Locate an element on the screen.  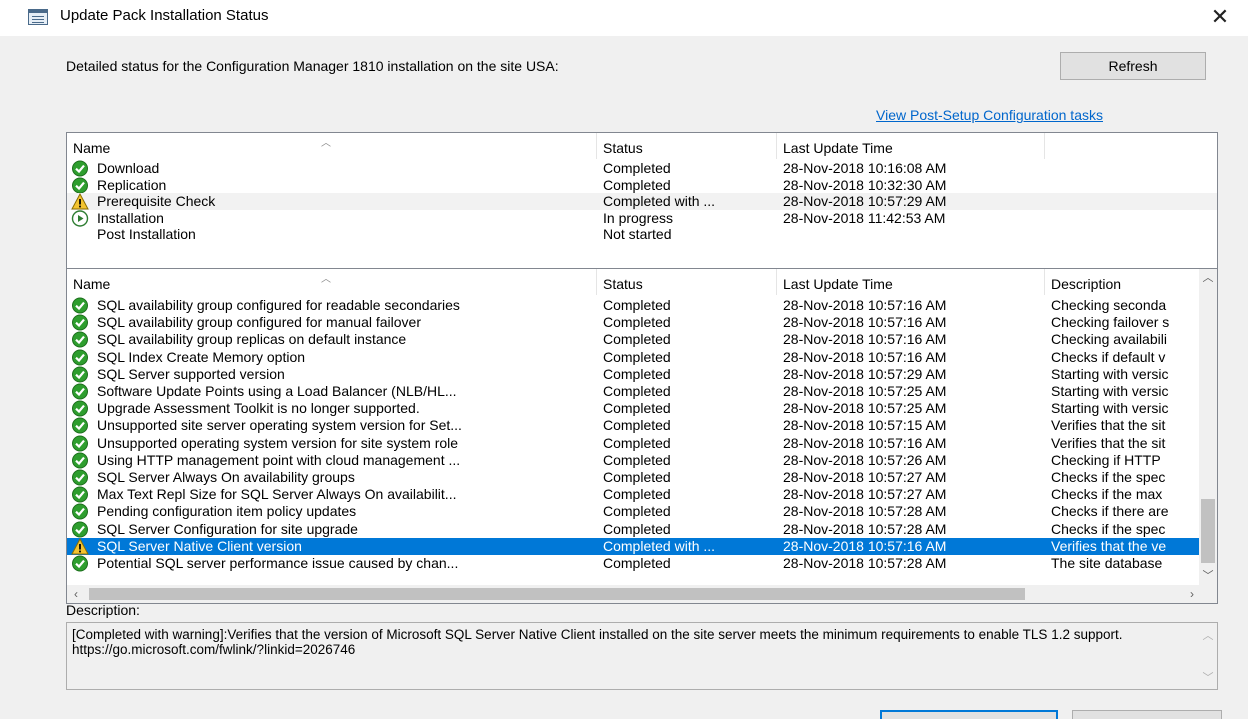
ok-button: OK is located at coordinates (969, 714).